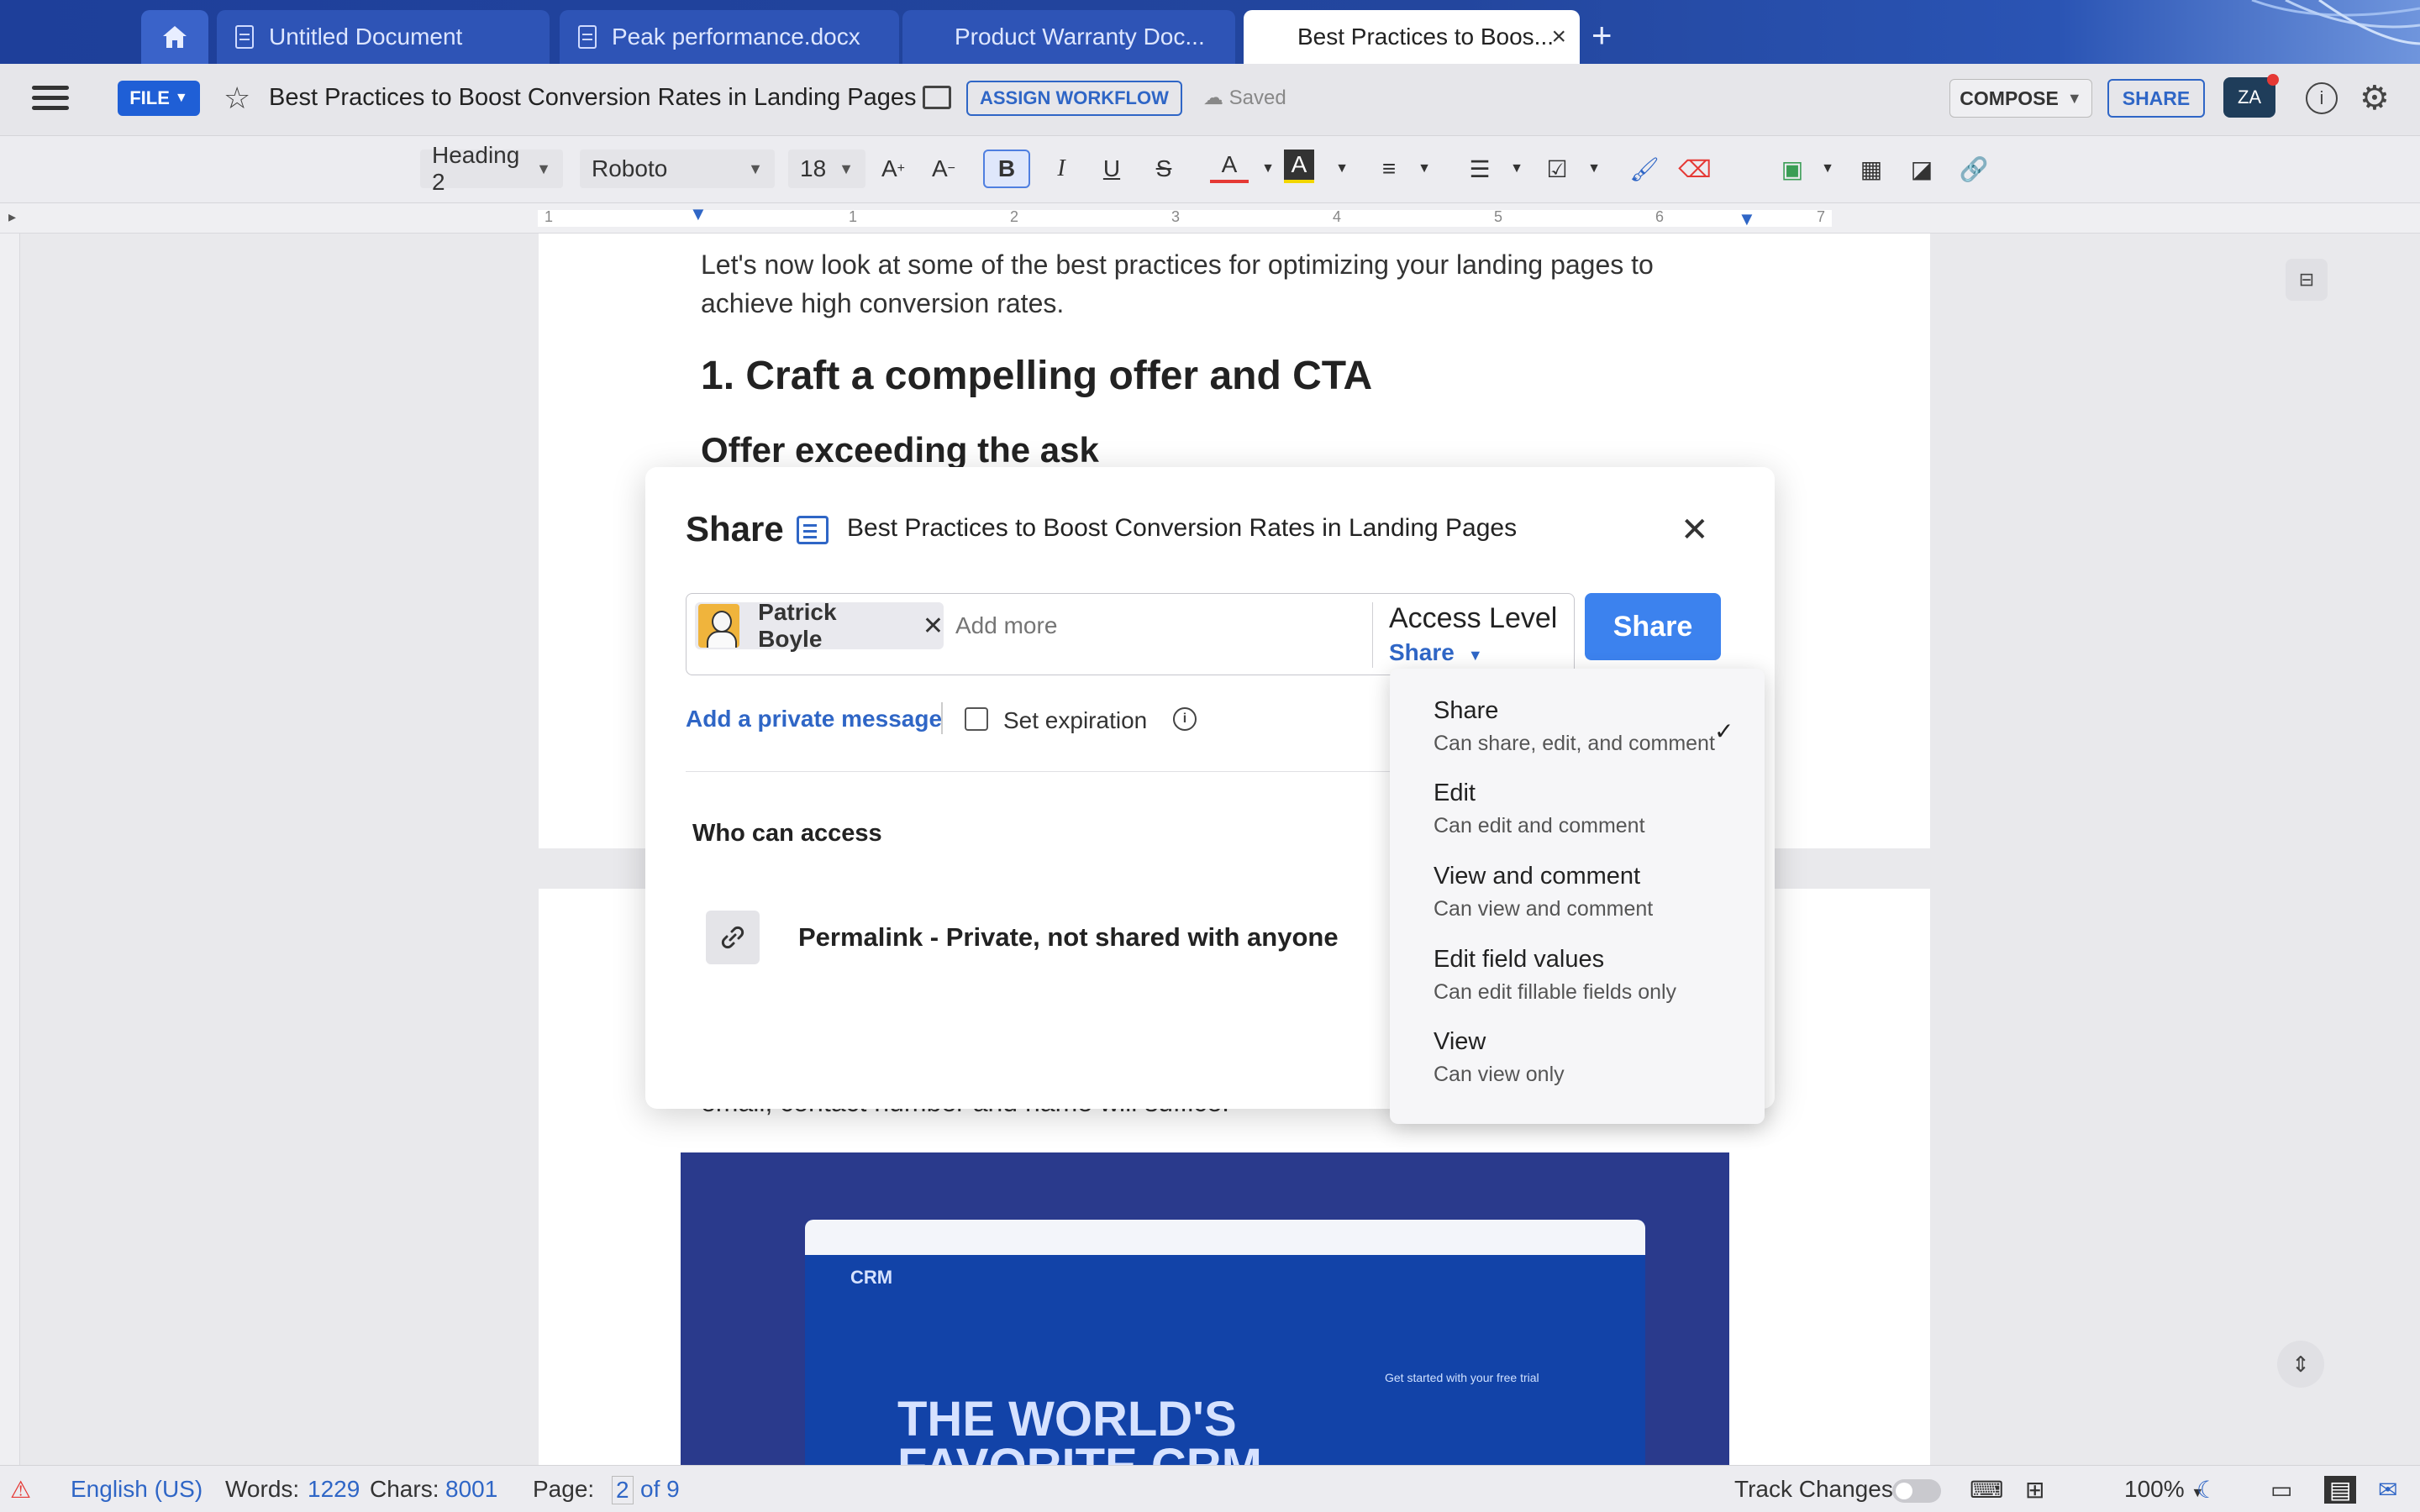 Image resolution: width=2420 pixels, height=1512 pixels. Describe the element at coordinates (2156, 98) in the screenshot. I see `share-header-button: SHARE` at that location.